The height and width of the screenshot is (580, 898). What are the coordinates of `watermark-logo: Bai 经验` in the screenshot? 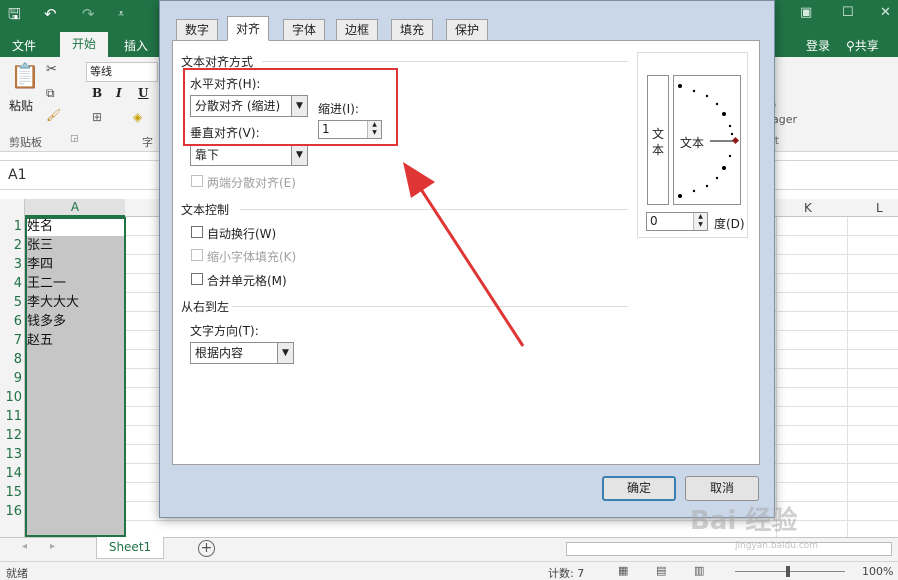 It's located at (744, 521).